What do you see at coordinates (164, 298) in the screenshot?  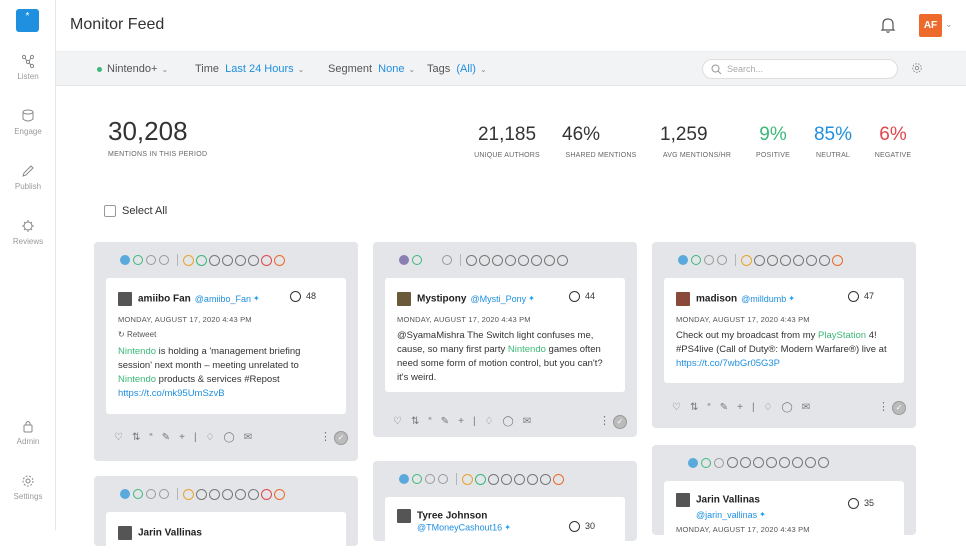 I see `author-name: amiibo Fan` at bounding box center [164, 298].